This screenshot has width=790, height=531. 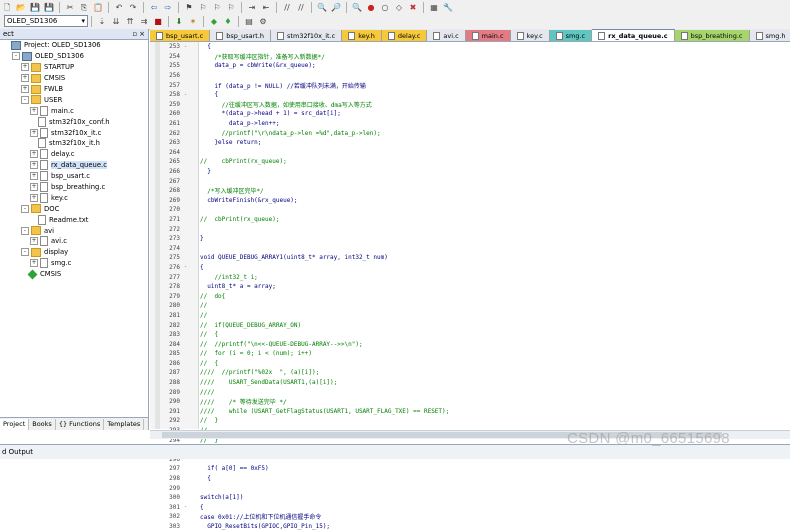 What do you see at coordinates (124, 424) in the screenshot?
I see `panel-tab: Templates` at bounding box center [124, 424].